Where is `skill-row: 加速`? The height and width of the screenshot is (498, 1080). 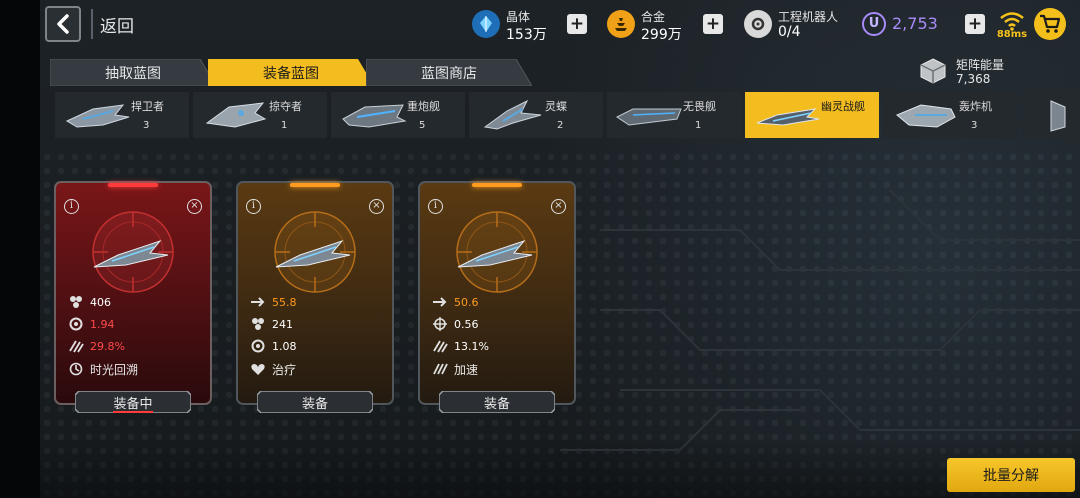 skill-row: 加速 is located at coordinates (455, 369).